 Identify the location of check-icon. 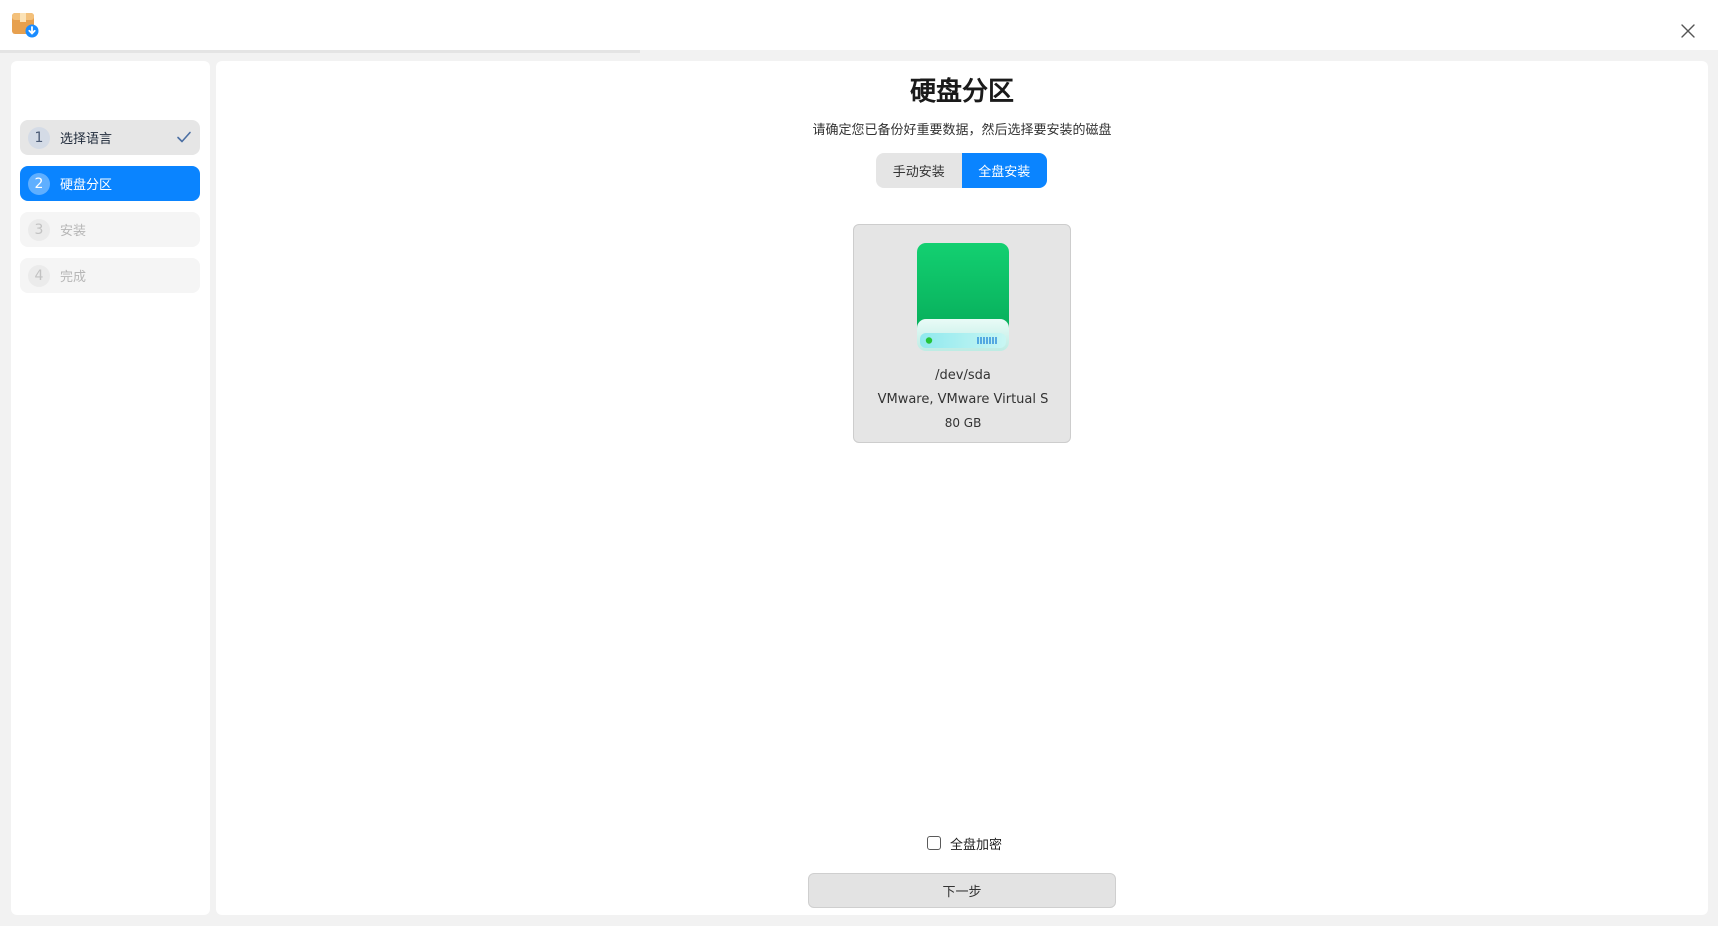
(184, 137).